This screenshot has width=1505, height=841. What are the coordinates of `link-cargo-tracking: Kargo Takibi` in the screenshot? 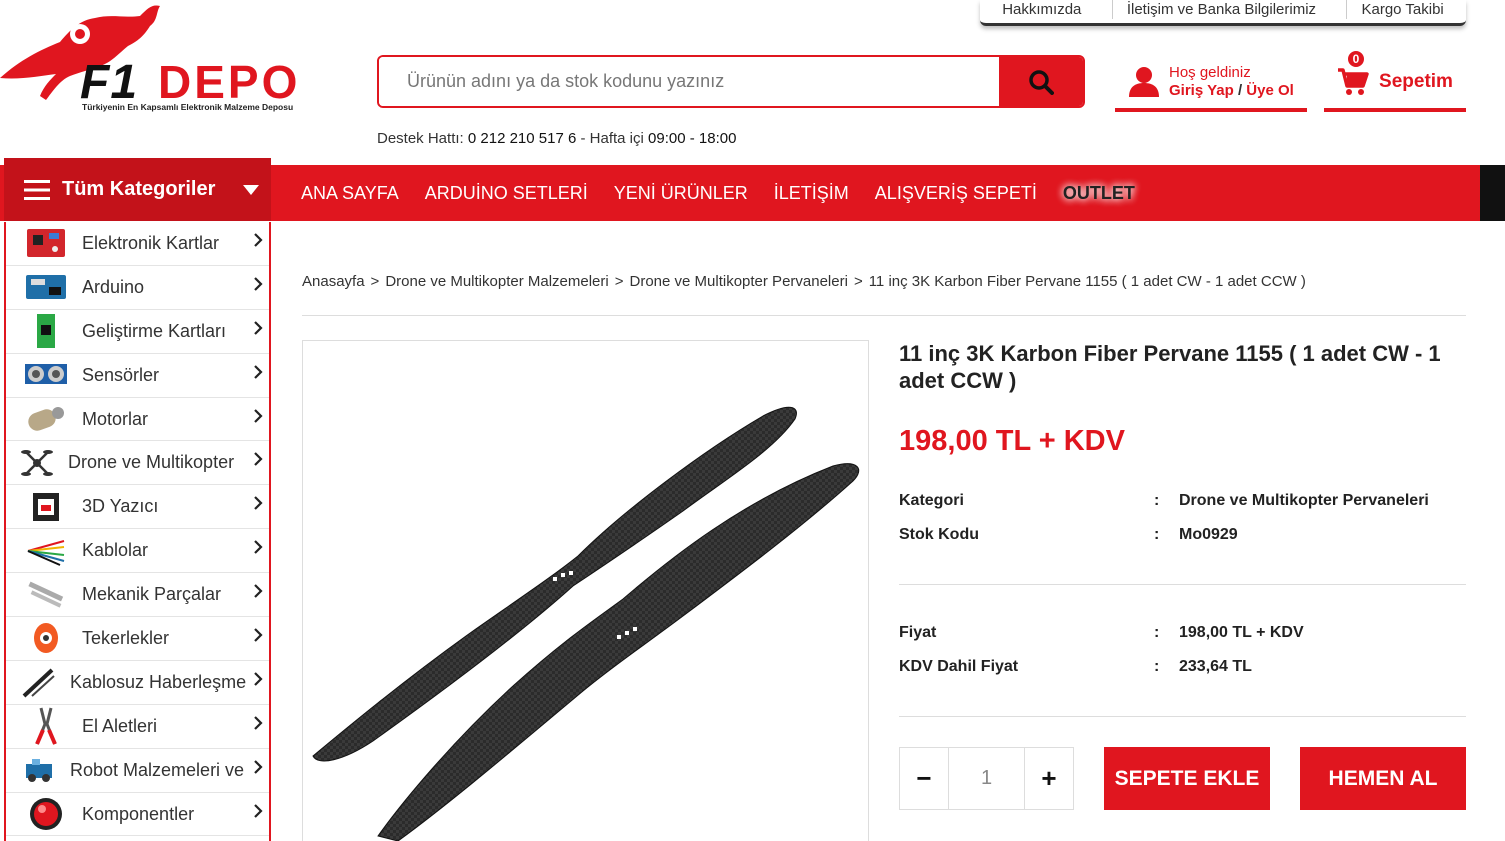 It's located at (1401, 9).